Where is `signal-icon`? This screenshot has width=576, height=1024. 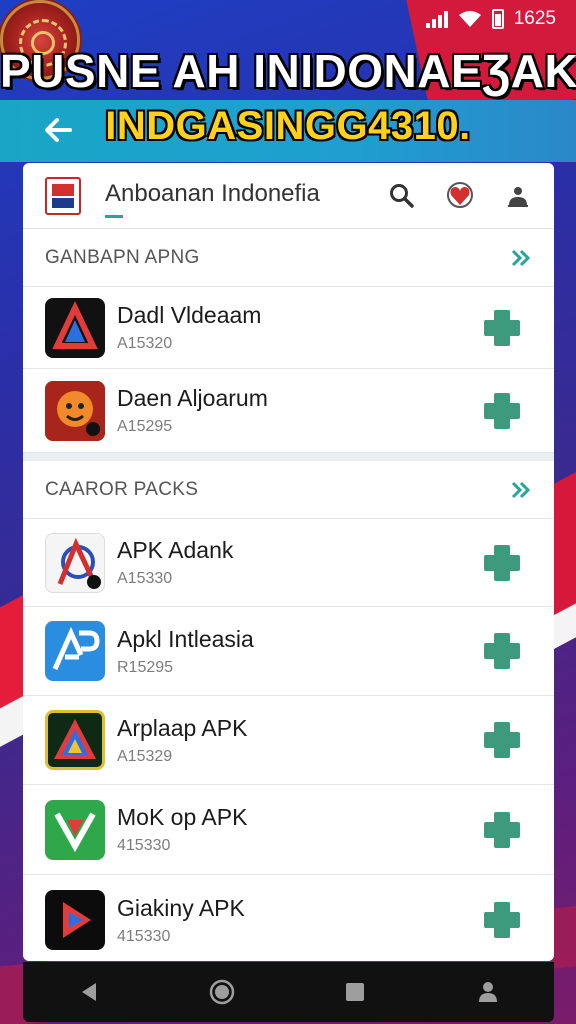 signal-icon is located at coordinates (436, 19).